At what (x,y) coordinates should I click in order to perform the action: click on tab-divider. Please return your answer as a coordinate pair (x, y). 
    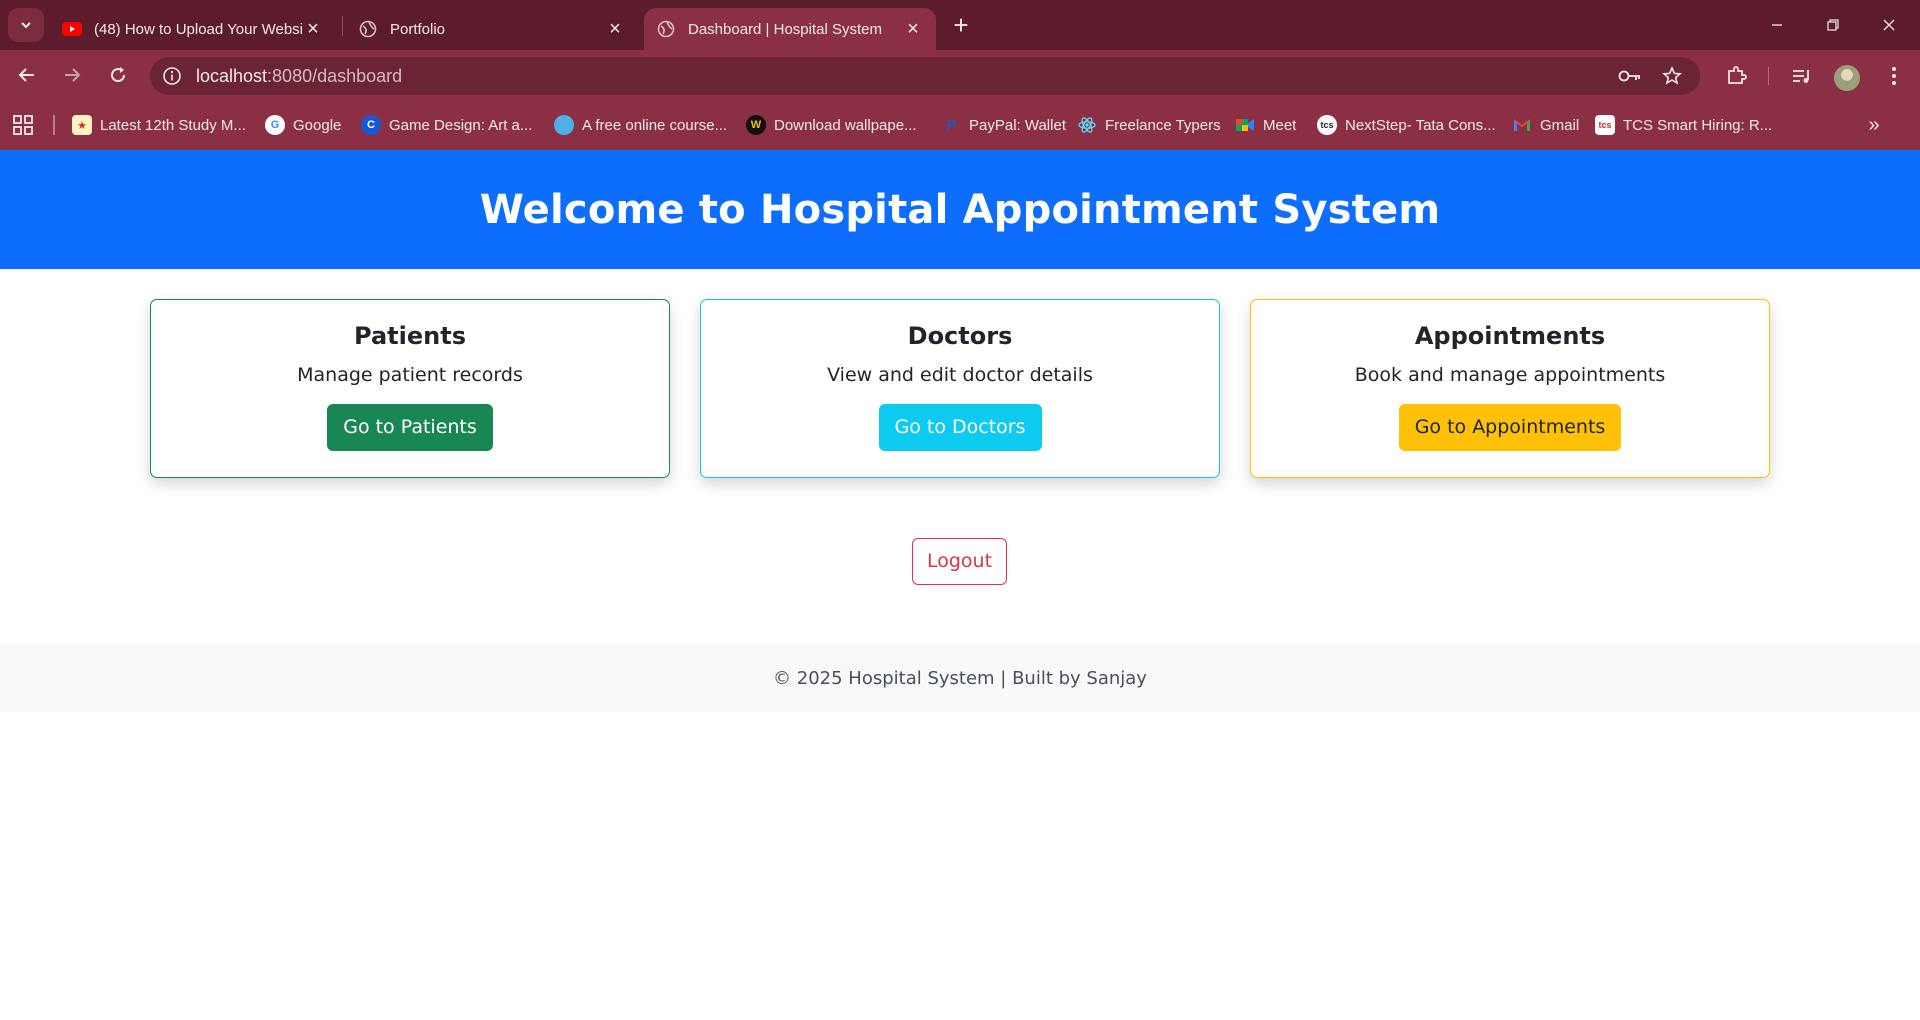
    Looking at the image, I should click on (342, 26).